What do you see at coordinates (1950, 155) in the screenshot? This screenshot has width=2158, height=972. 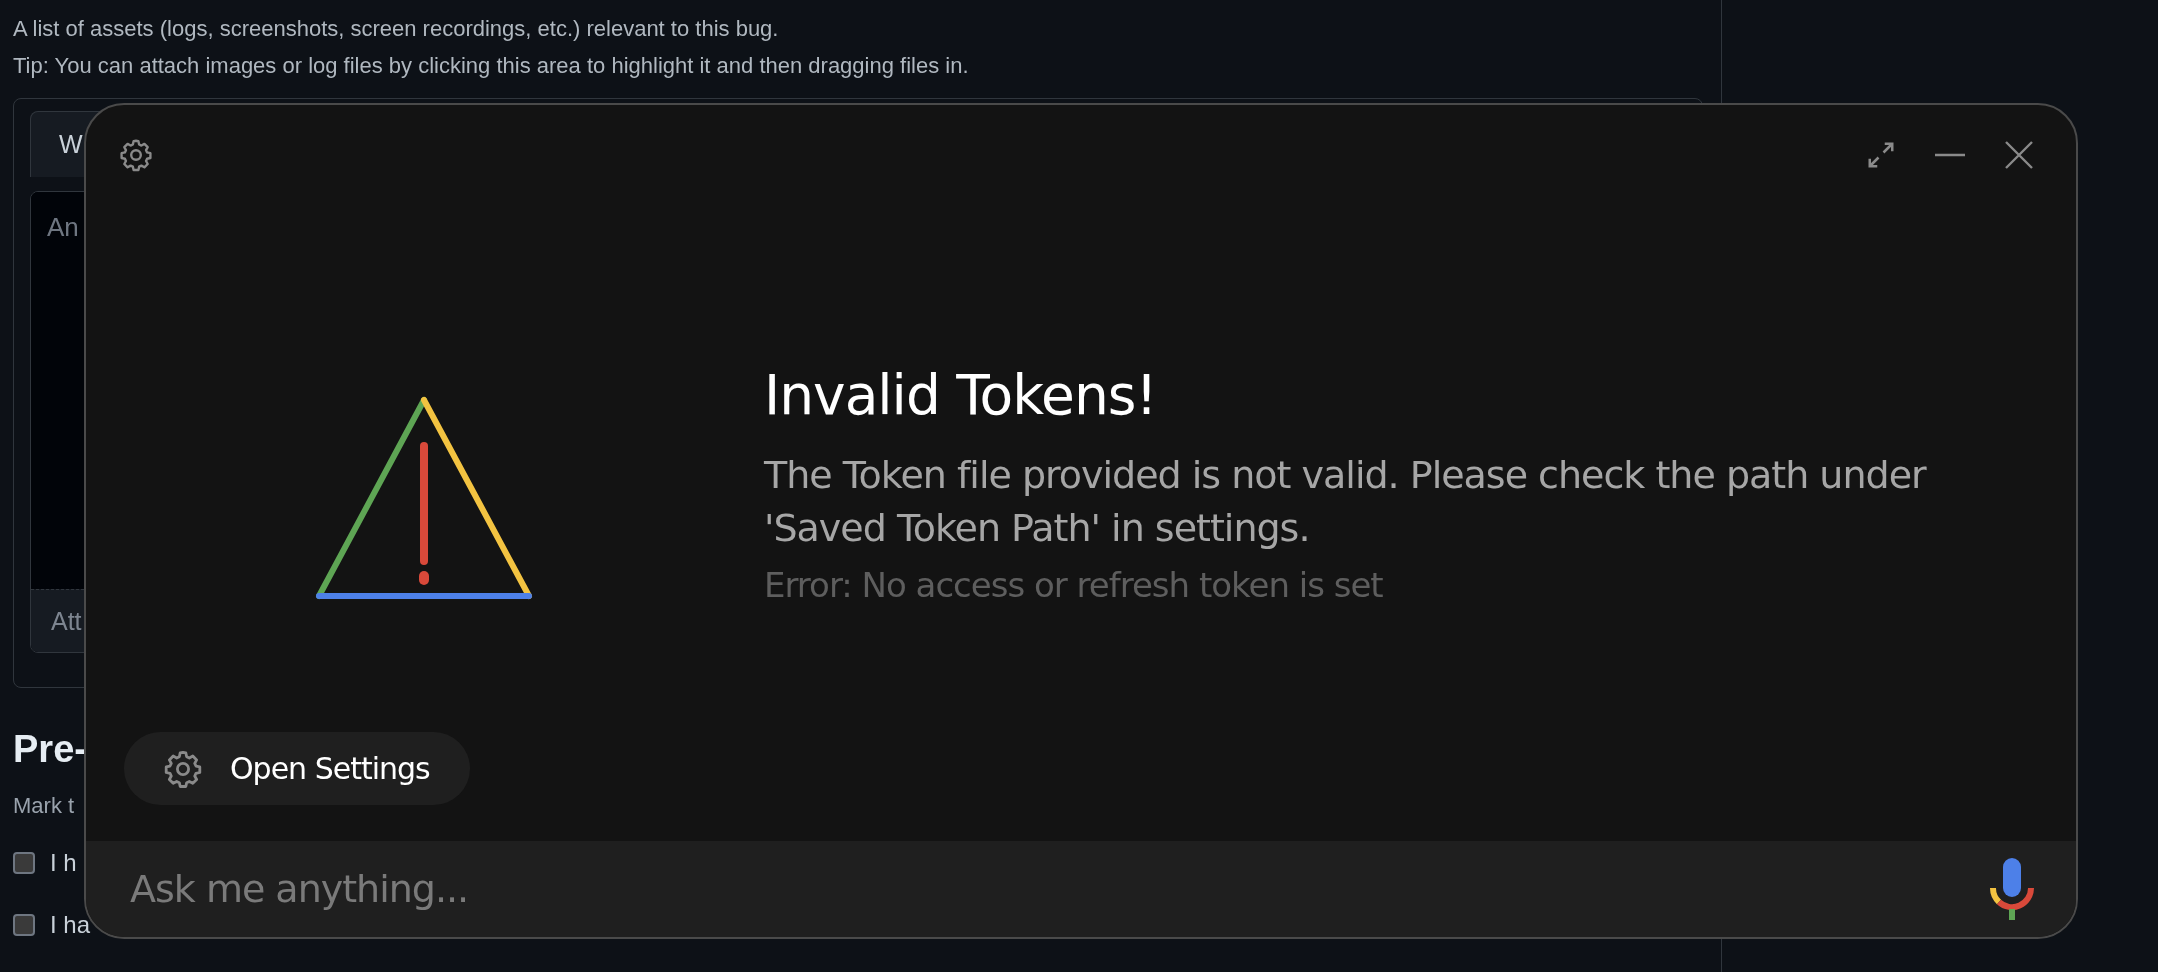 I see `minimize-icon` at bounding box center [1950, 155].